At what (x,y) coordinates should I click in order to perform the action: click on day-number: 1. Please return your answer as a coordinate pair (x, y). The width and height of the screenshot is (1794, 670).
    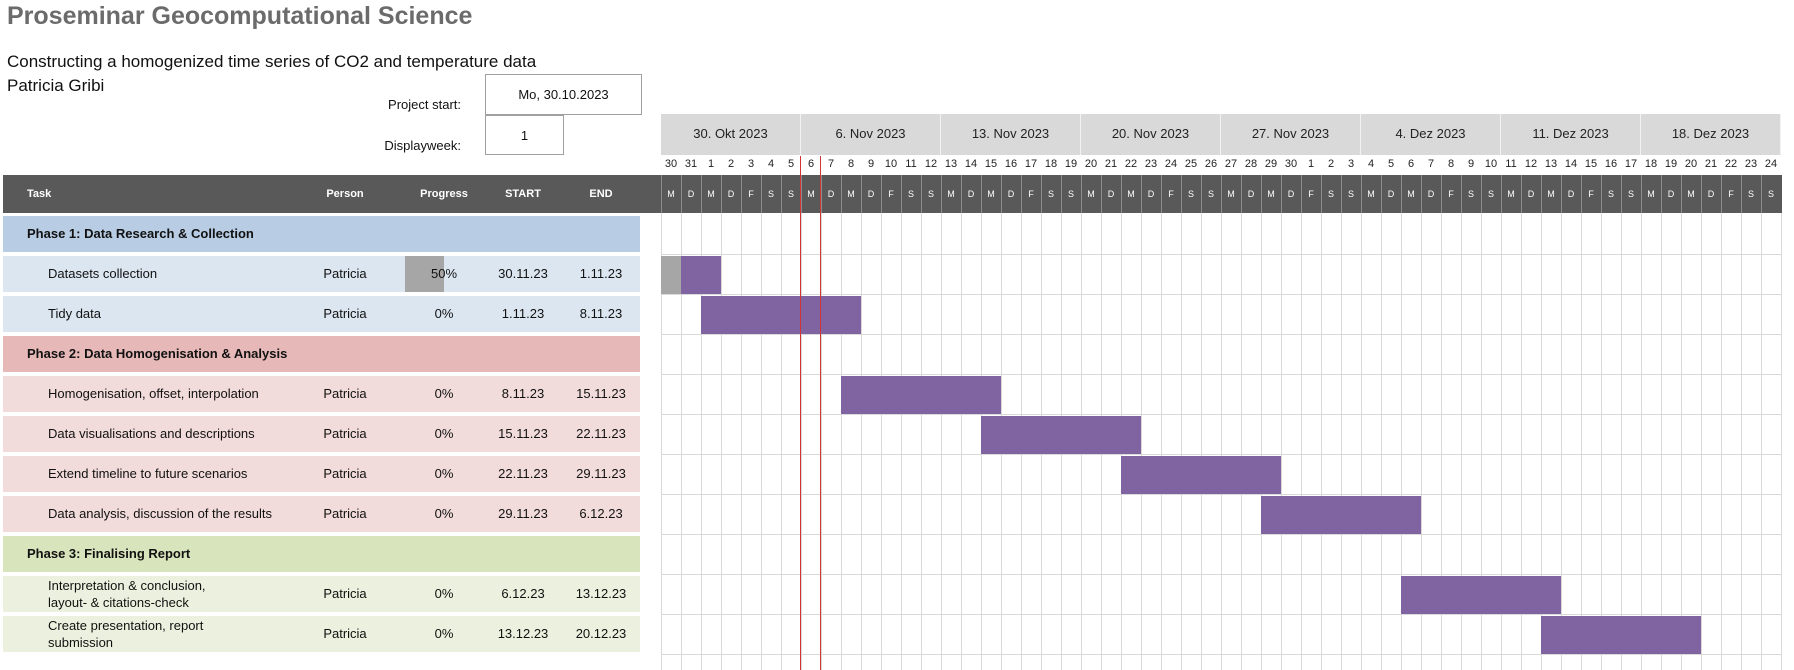
    Looking at the image, I should click on (1311, 164).